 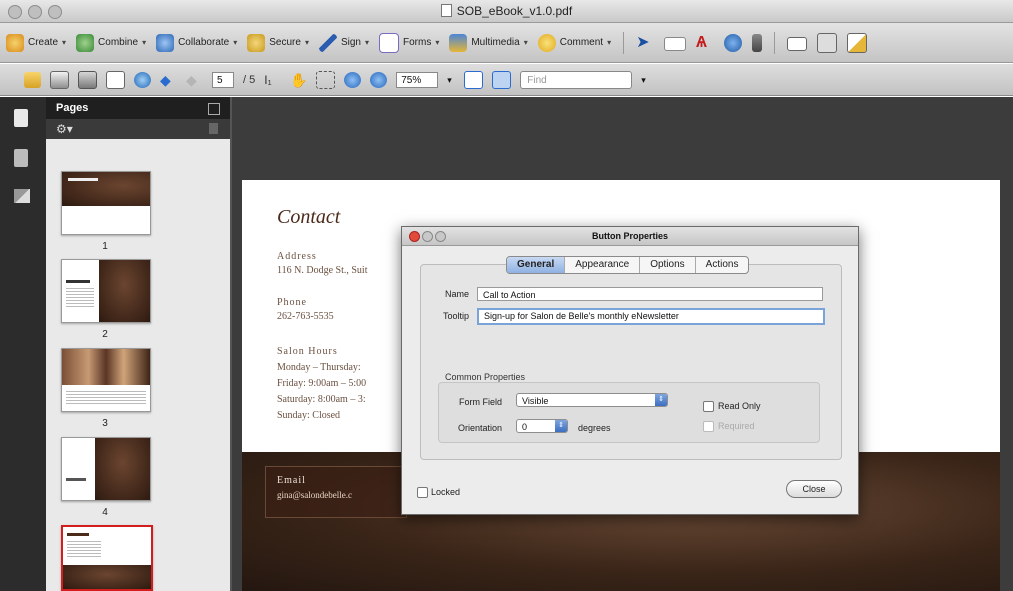 What do you see at coordinates (827, 42) in the screenshot?
I see `button-tool-icon` at bounding box center [827, 42].